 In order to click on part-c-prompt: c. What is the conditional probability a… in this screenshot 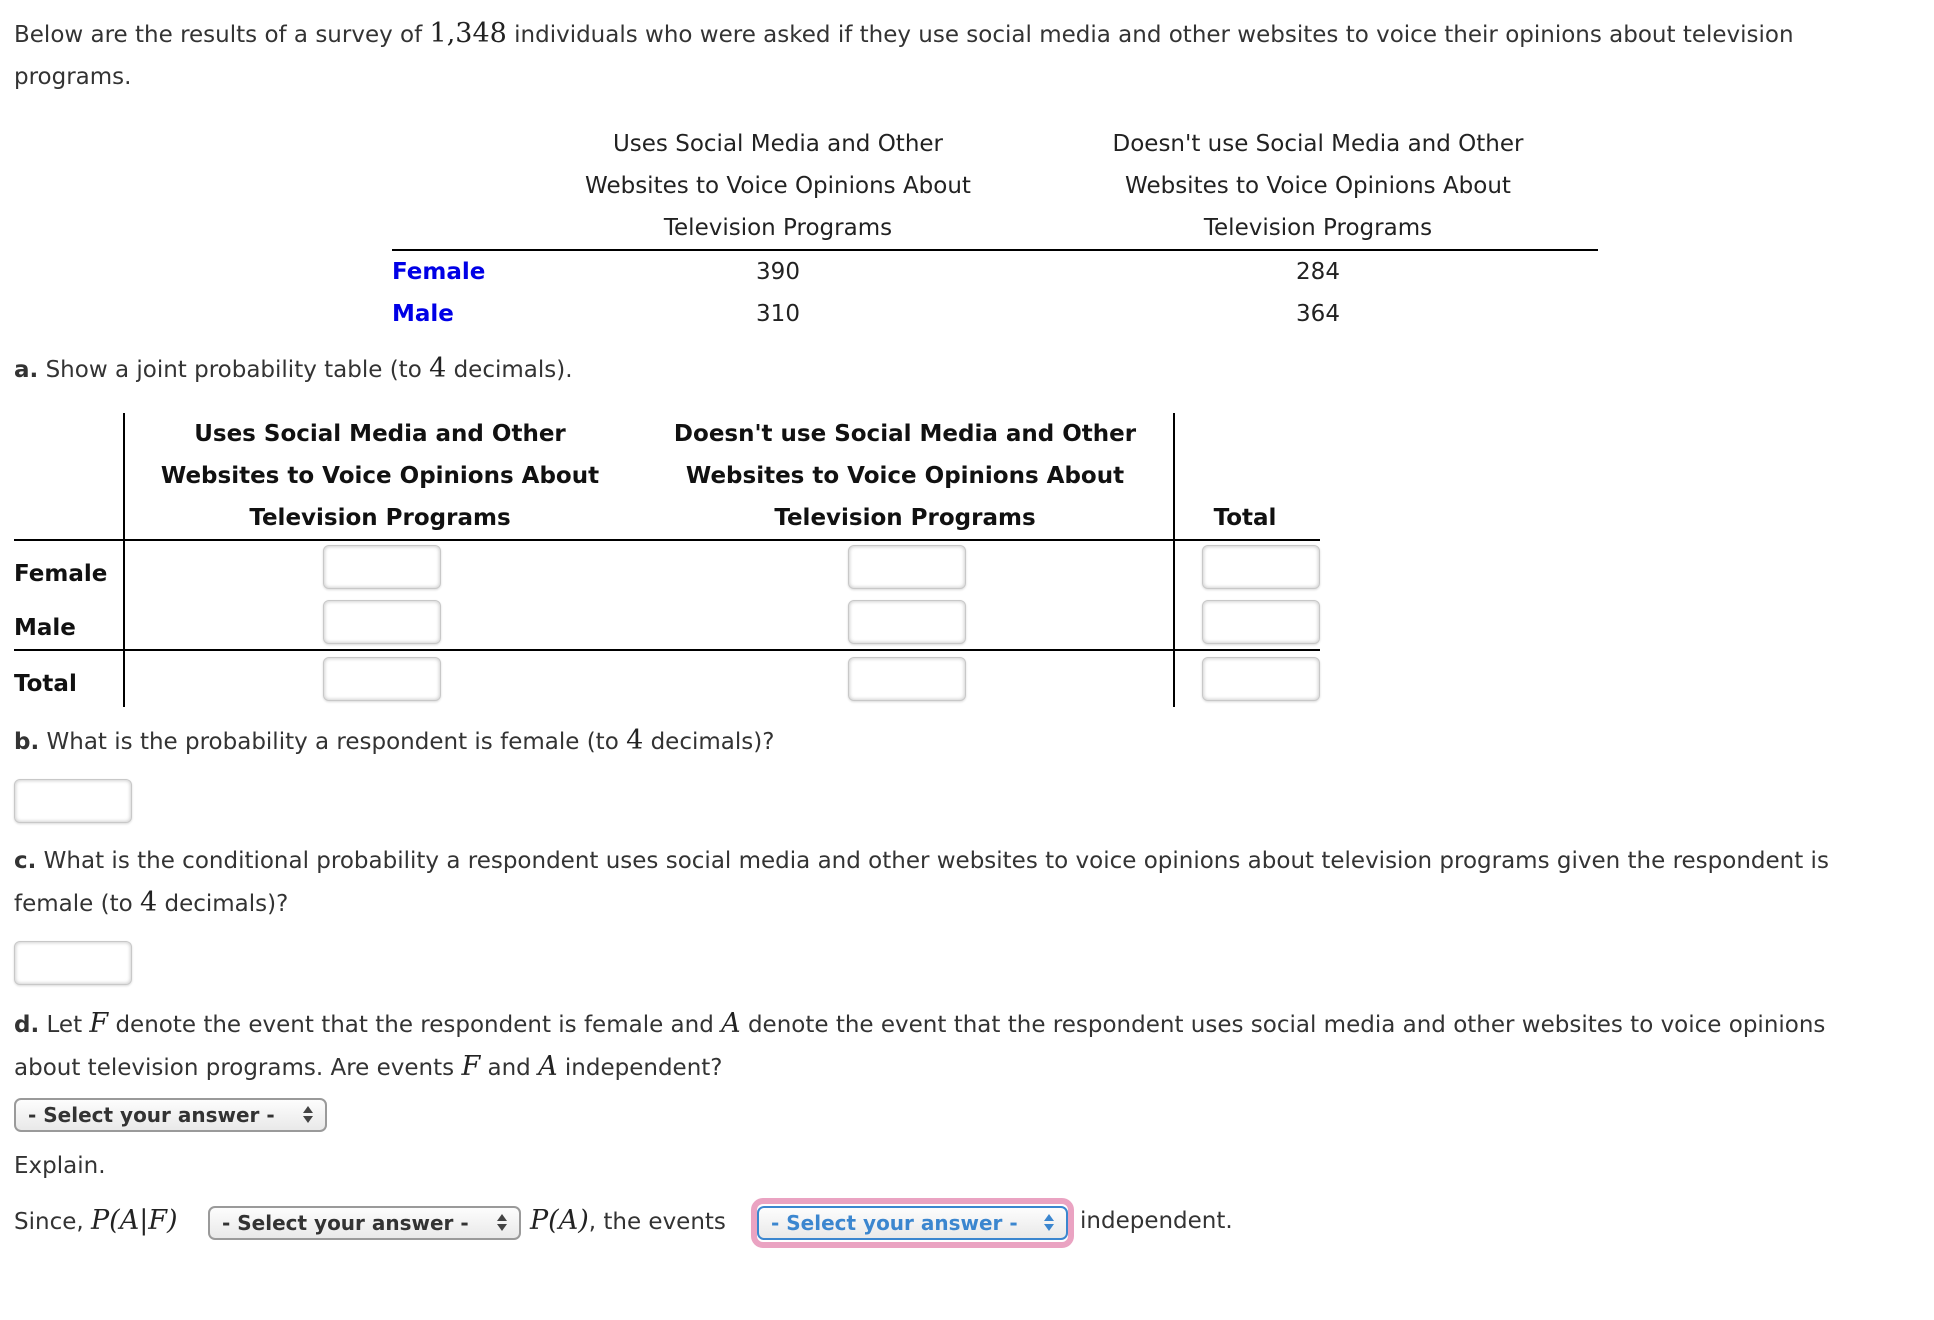, I will do `click(921, 882)`.